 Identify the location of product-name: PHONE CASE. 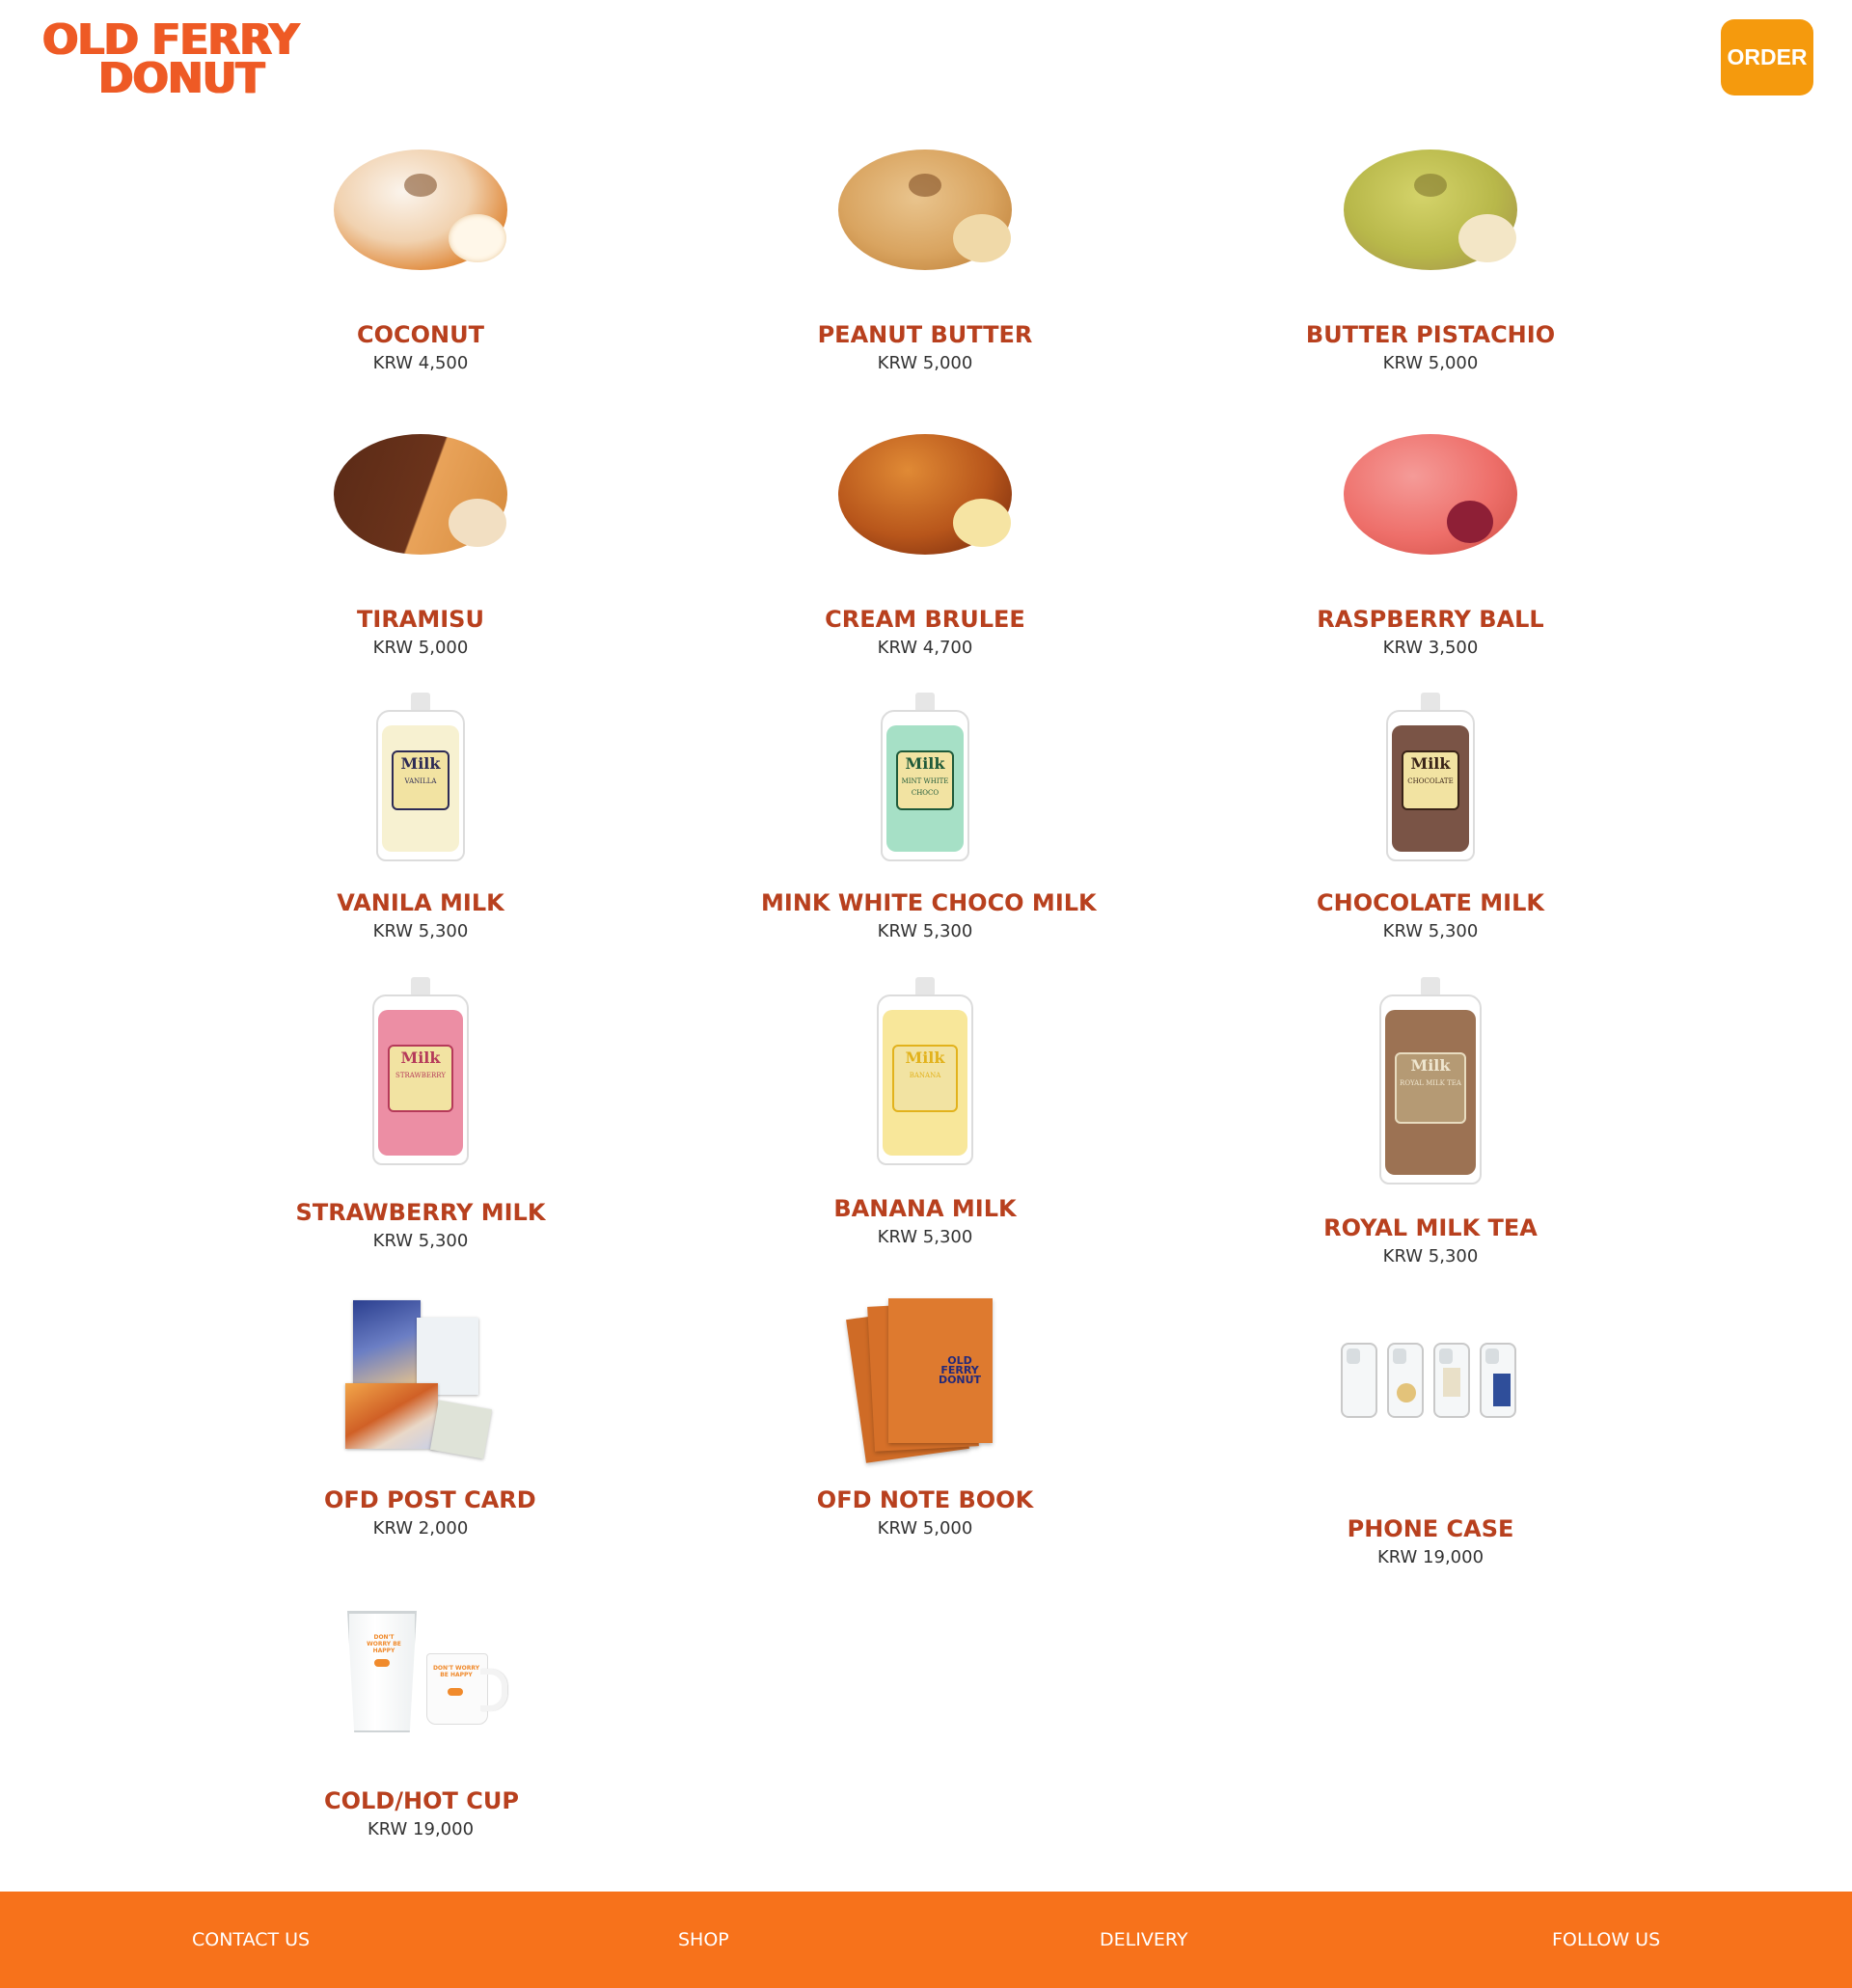
(1430, 1528).